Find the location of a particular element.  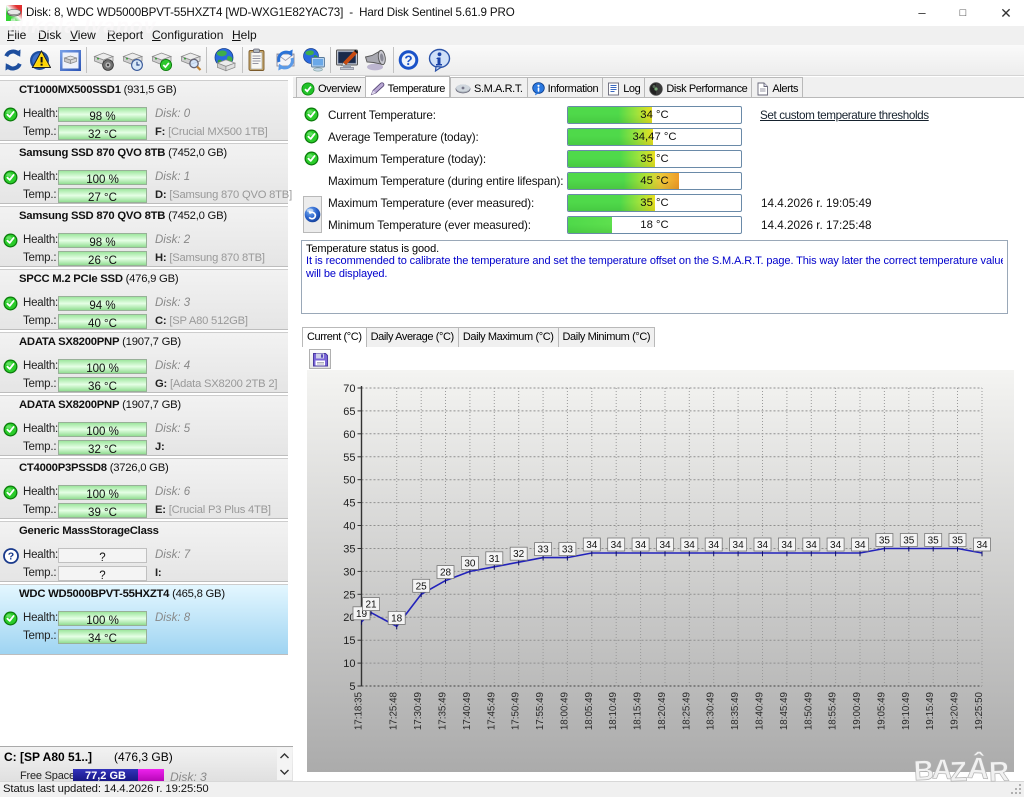

svg-text: R is located at coordinates (998, 772).